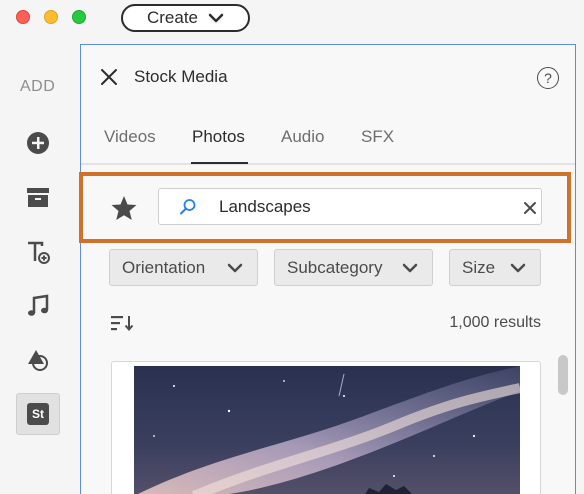  I want to click on tab-audio: Audio, so click(302, 146).